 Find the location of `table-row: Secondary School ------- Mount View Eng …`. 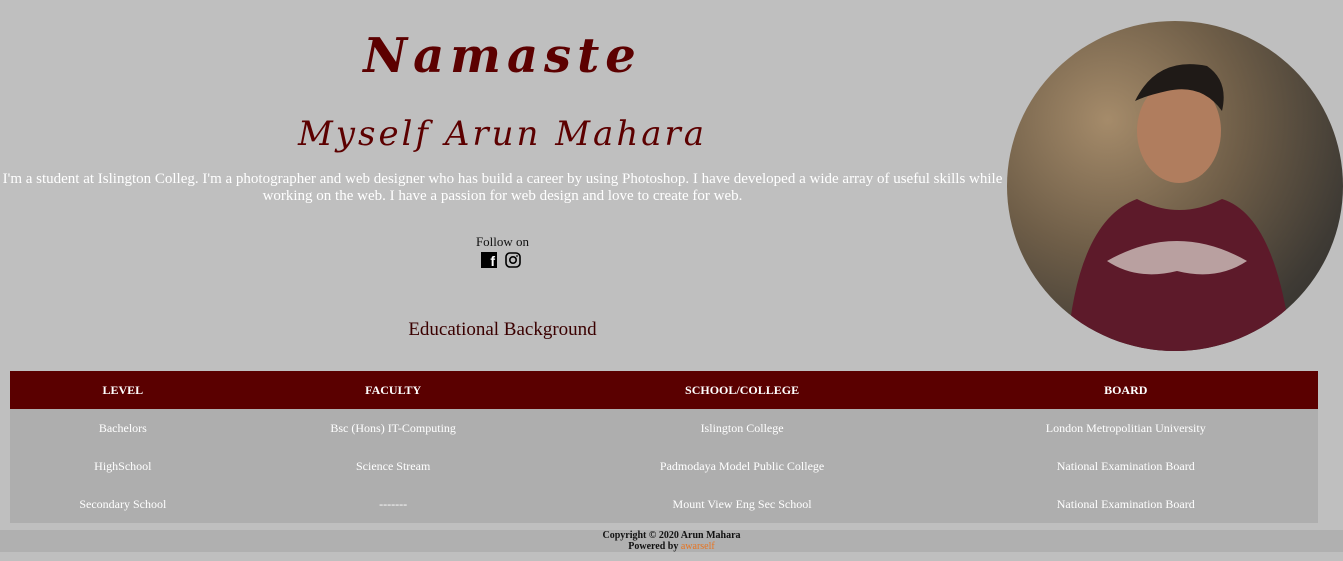

table-row: Secondary School ------- Mount View Eng … is located at coordinates (664, 504).